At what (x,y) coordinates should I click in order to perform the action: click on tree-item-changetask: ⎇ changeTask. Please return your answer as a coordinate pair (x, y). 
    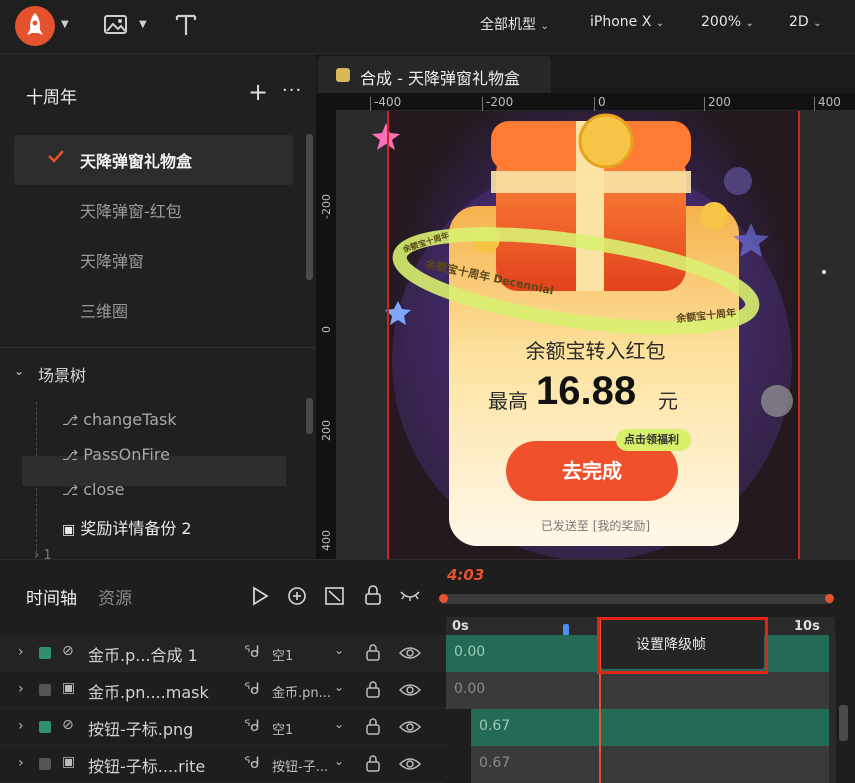
    Looking at the image, I should click on (119, 419).